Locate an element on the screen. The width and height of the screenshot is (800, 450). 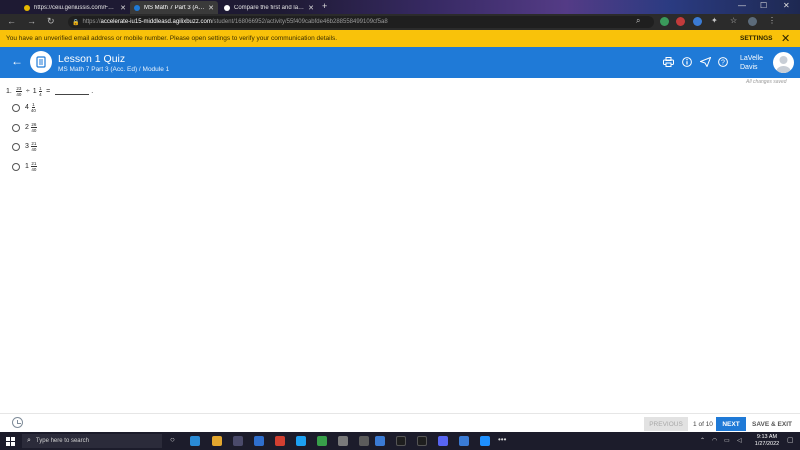
answer-choice-4: 1 21 40 is located at coordinates (25, 166).